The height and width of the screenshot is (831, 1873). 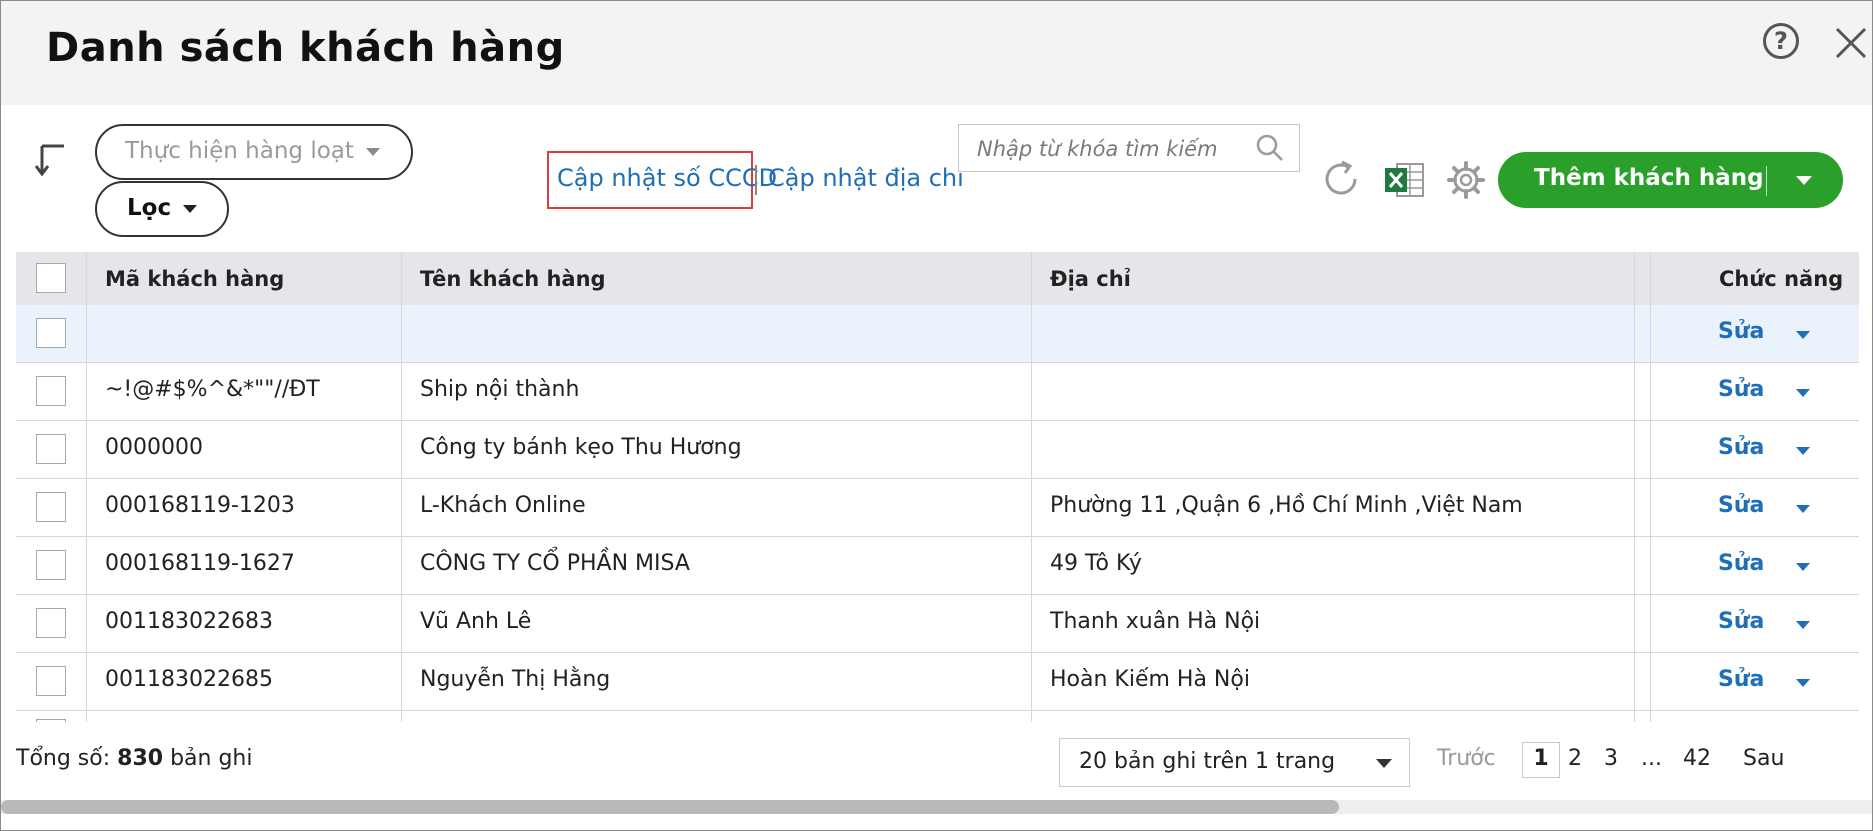 What do you see at coordinates (1207, 761) in the screenshot?
I see `page-size-label: 20 bản ghi trên 1 trang` at bounding box center [1207, 761].